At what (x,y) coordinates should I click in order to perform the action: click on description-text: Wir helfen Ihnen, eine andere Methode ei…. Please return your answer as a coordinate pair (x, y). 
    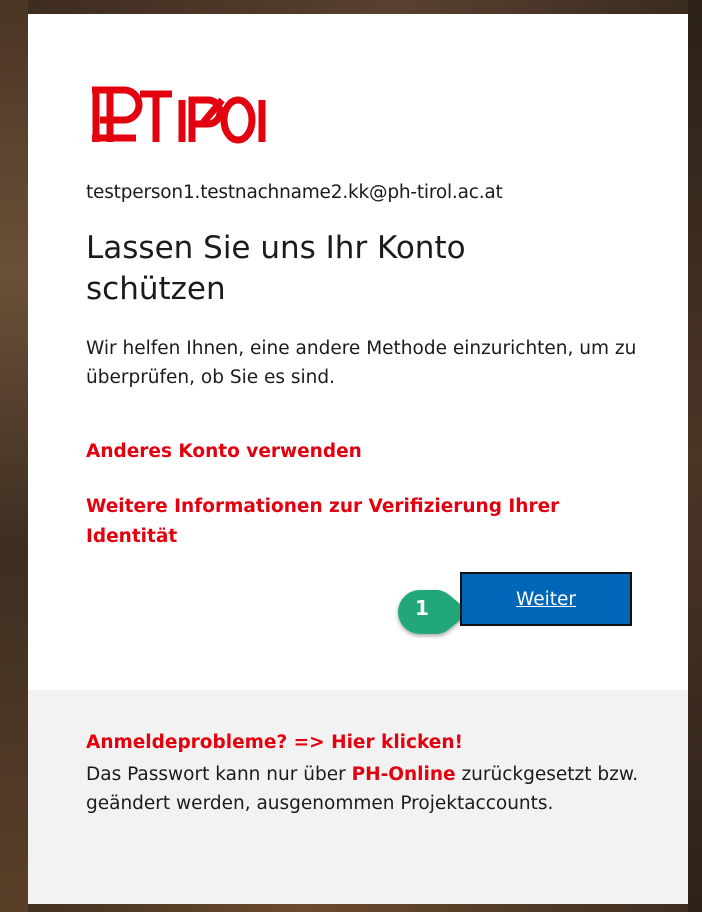
    Looking at the image, I should click on (361, 363).